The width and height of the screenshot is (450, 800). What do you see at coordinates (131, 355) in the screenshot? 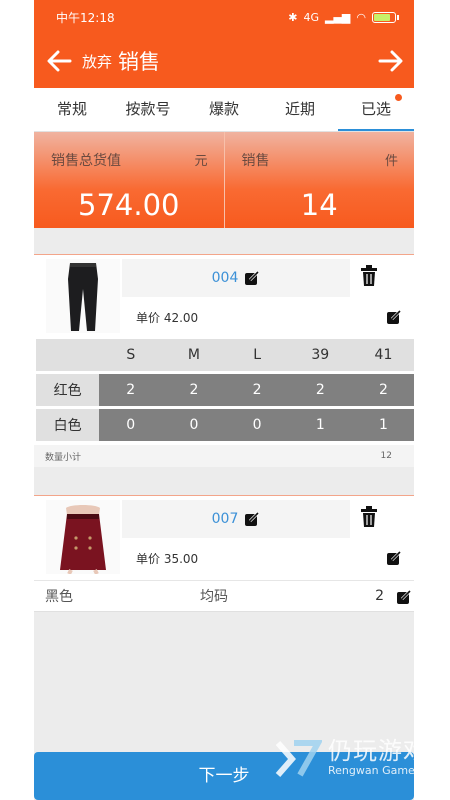
I see `size-header: S` at bounding box center [131, 355].